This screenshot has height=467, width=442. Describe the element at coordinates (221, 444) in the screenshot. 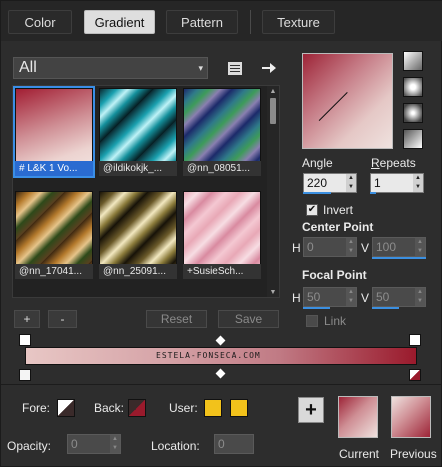

I see `location-value: 0` at that location.